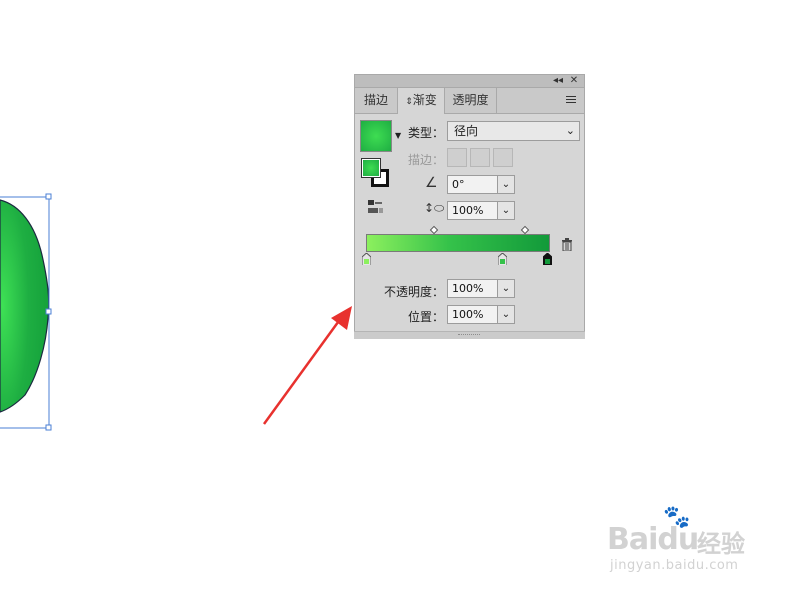 This screenshot has height=595, width=793. Describe the element at coordinates (376, 136) in the screenshot. I see `gradient-preview-swatch` at that location.